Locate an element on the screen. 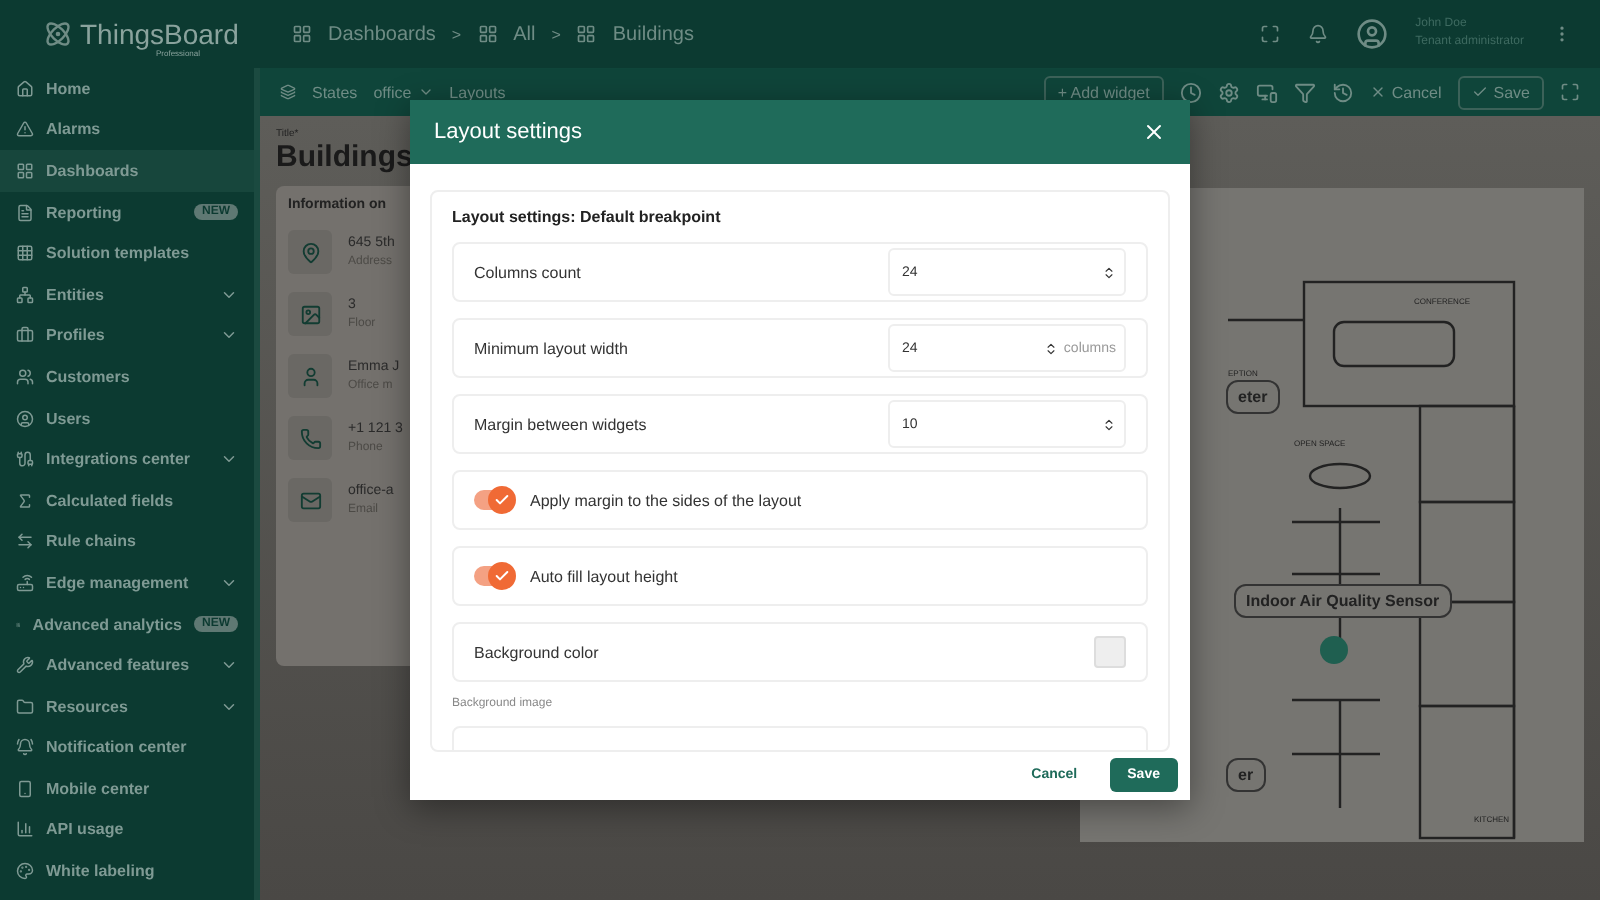 Image resolution: width=1600 pixels, height=900 pixels. sidebar-item: Alarms is located at coordinates (127, 130).